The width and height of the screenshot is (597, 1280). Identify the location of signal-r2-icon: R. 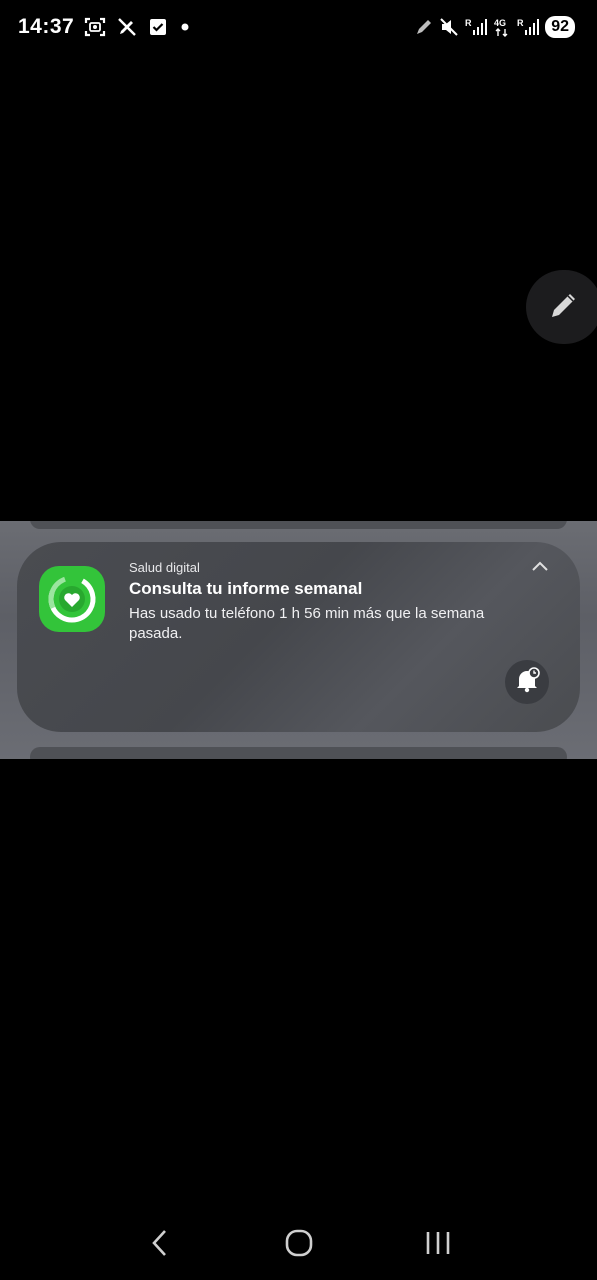
(528, 27).